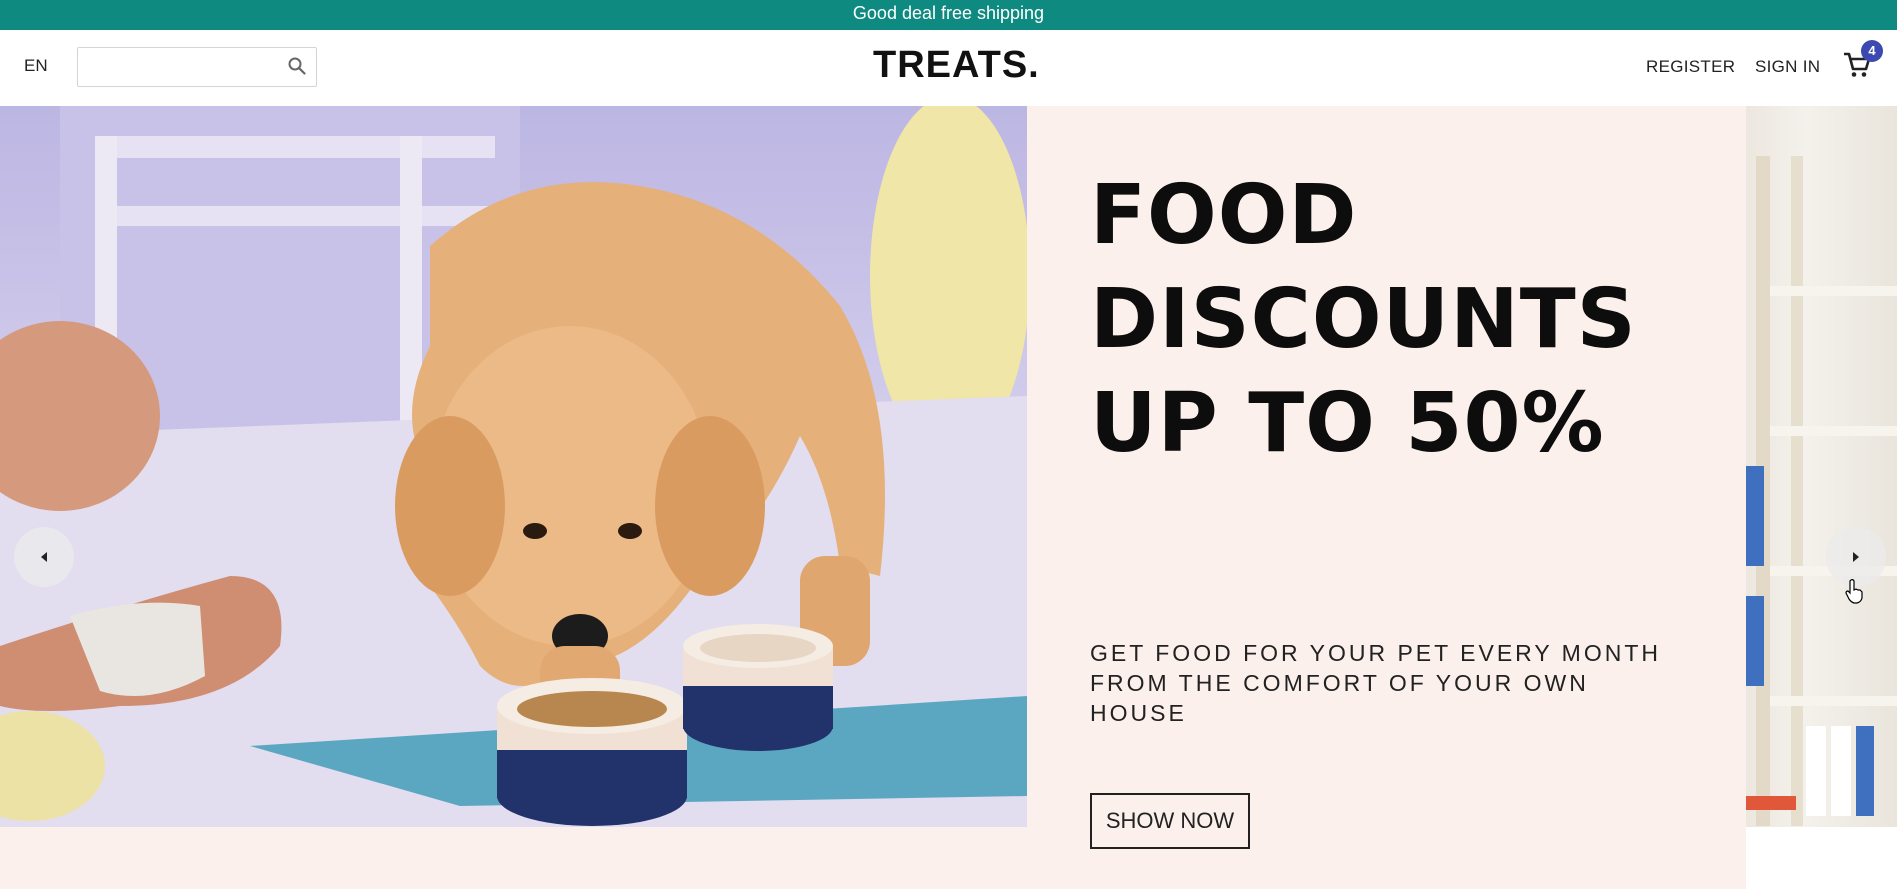 This screenshot has height=889, width=1897. Describe the element at coordinates (1376, 653) in the screenshot. I see `subline-line: GET FOOD FOR YOUR PET EVERY MONTH` at that location.